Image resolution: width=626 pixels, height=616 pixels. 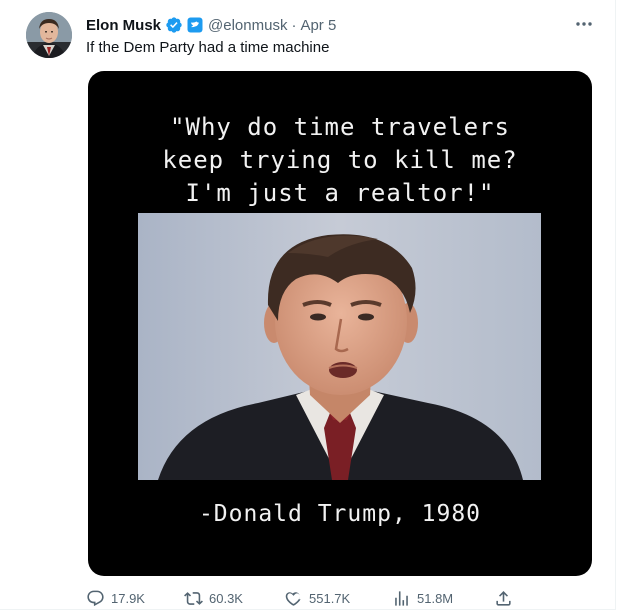 I want to click on meme-quote-line: "Why do time travelers, so click(x=340, y=127).